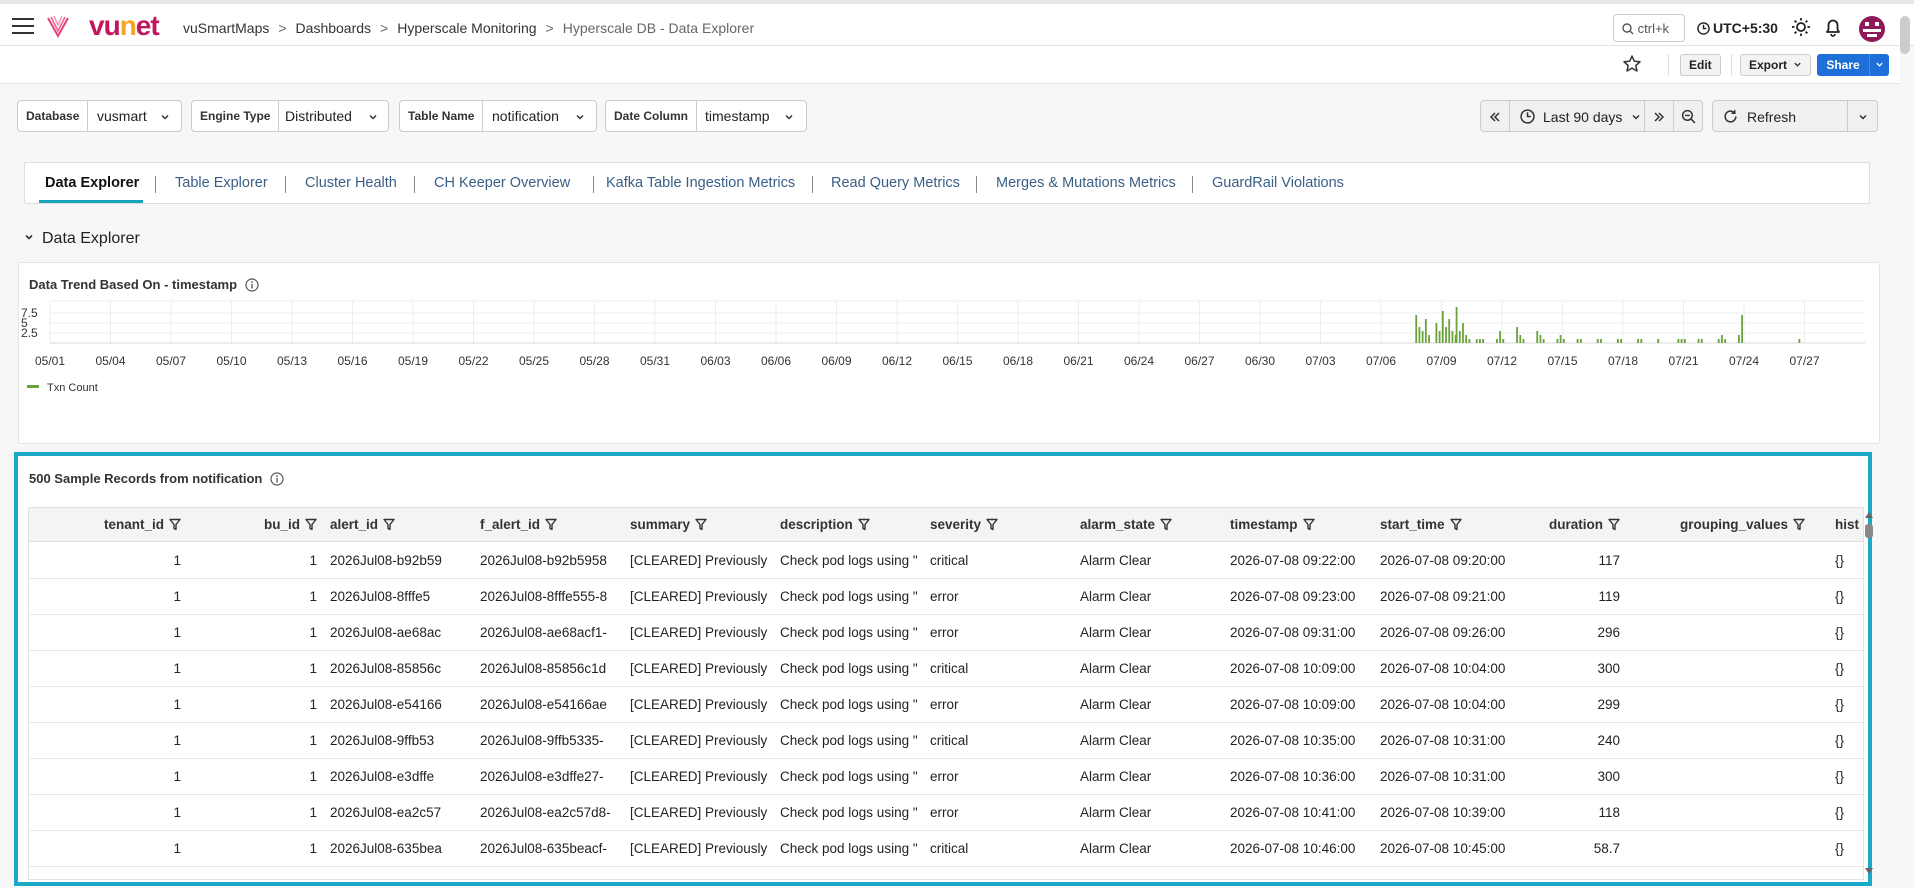 Image resolution: width=1914 pixels, height=888 pixels. Describe the element at coordinates (1801, 27) in the screenshot. I see `theme-toggle-icon` at that location.